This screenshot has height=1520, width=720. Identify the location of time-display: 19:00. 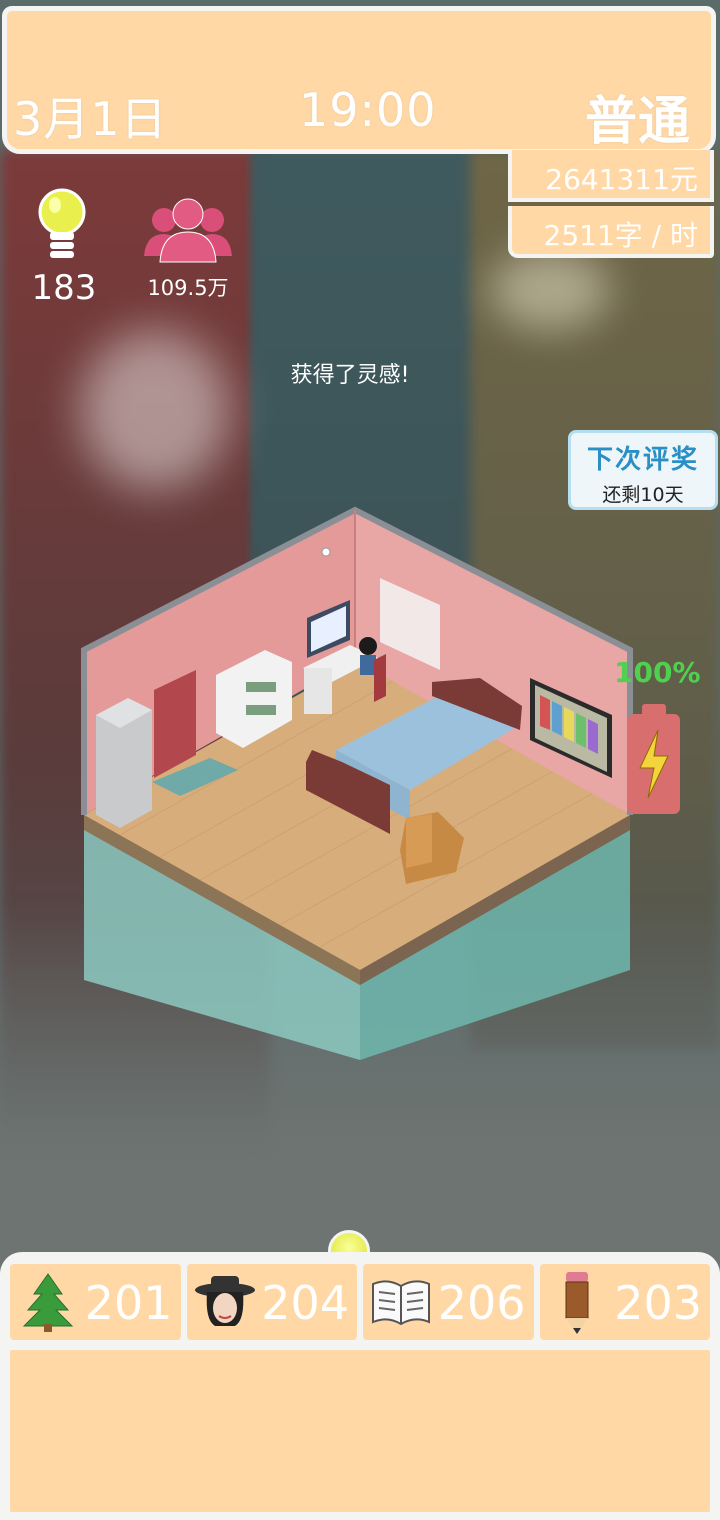
(368, 110).